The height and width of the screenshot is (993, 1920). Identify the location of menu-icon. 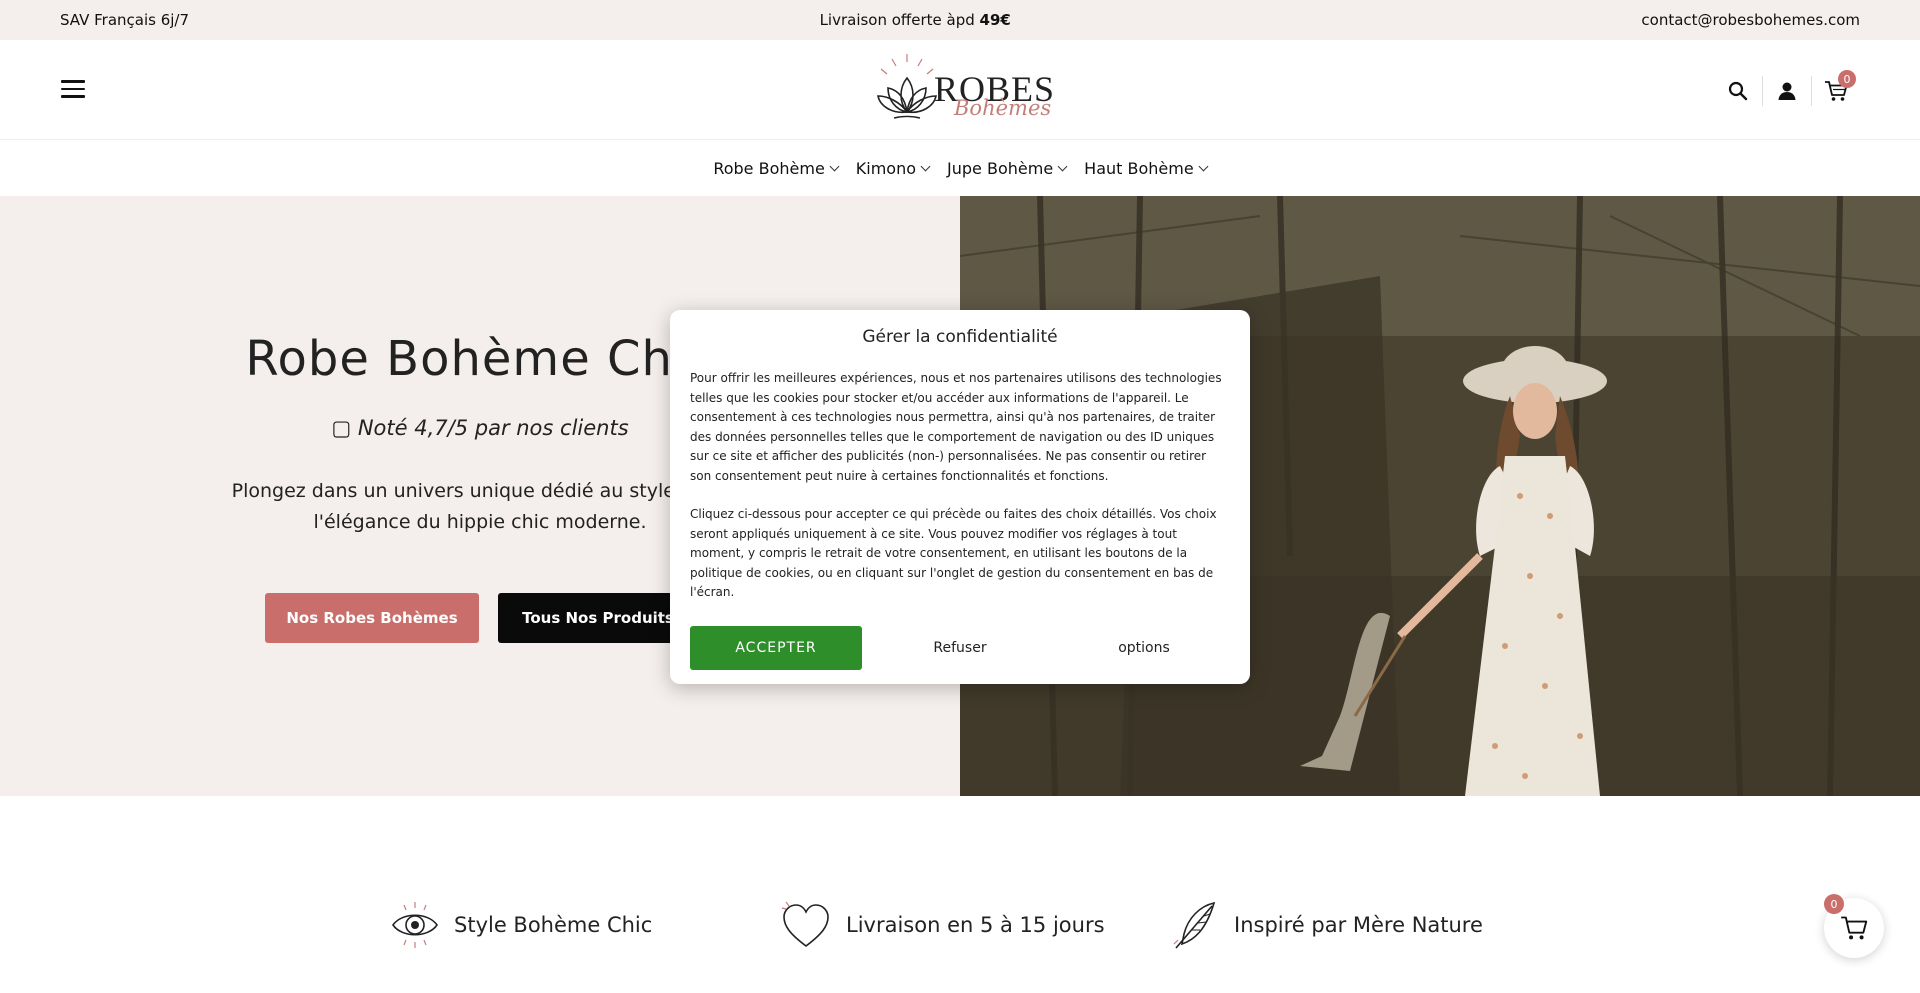
(73, 89).